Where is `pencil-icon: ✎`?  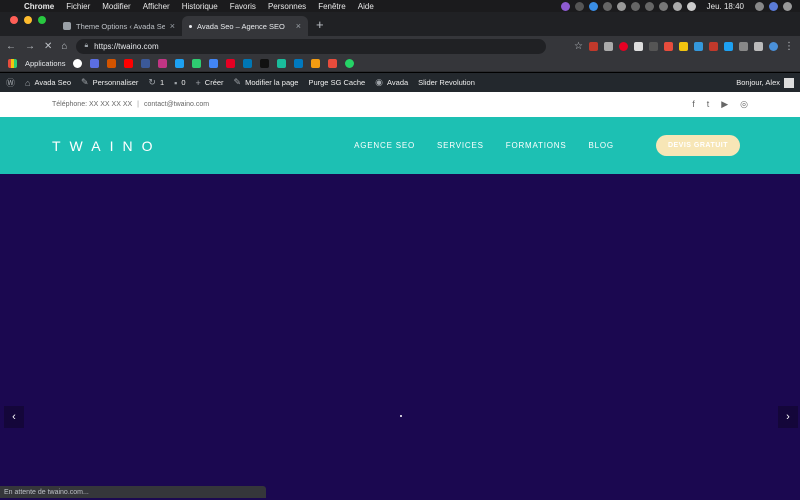
pencil-icon: ✎ is located at coordinates (237, 82).